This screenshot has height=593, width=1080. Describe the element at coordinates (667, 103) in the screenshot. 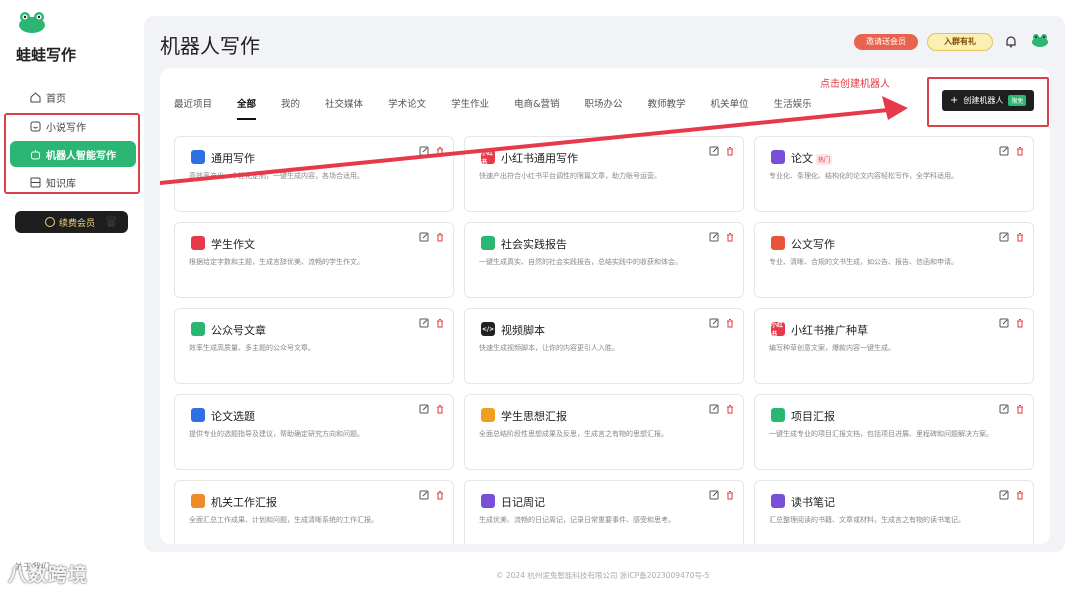

I see `tab-teaching: 教师教学` at that location.